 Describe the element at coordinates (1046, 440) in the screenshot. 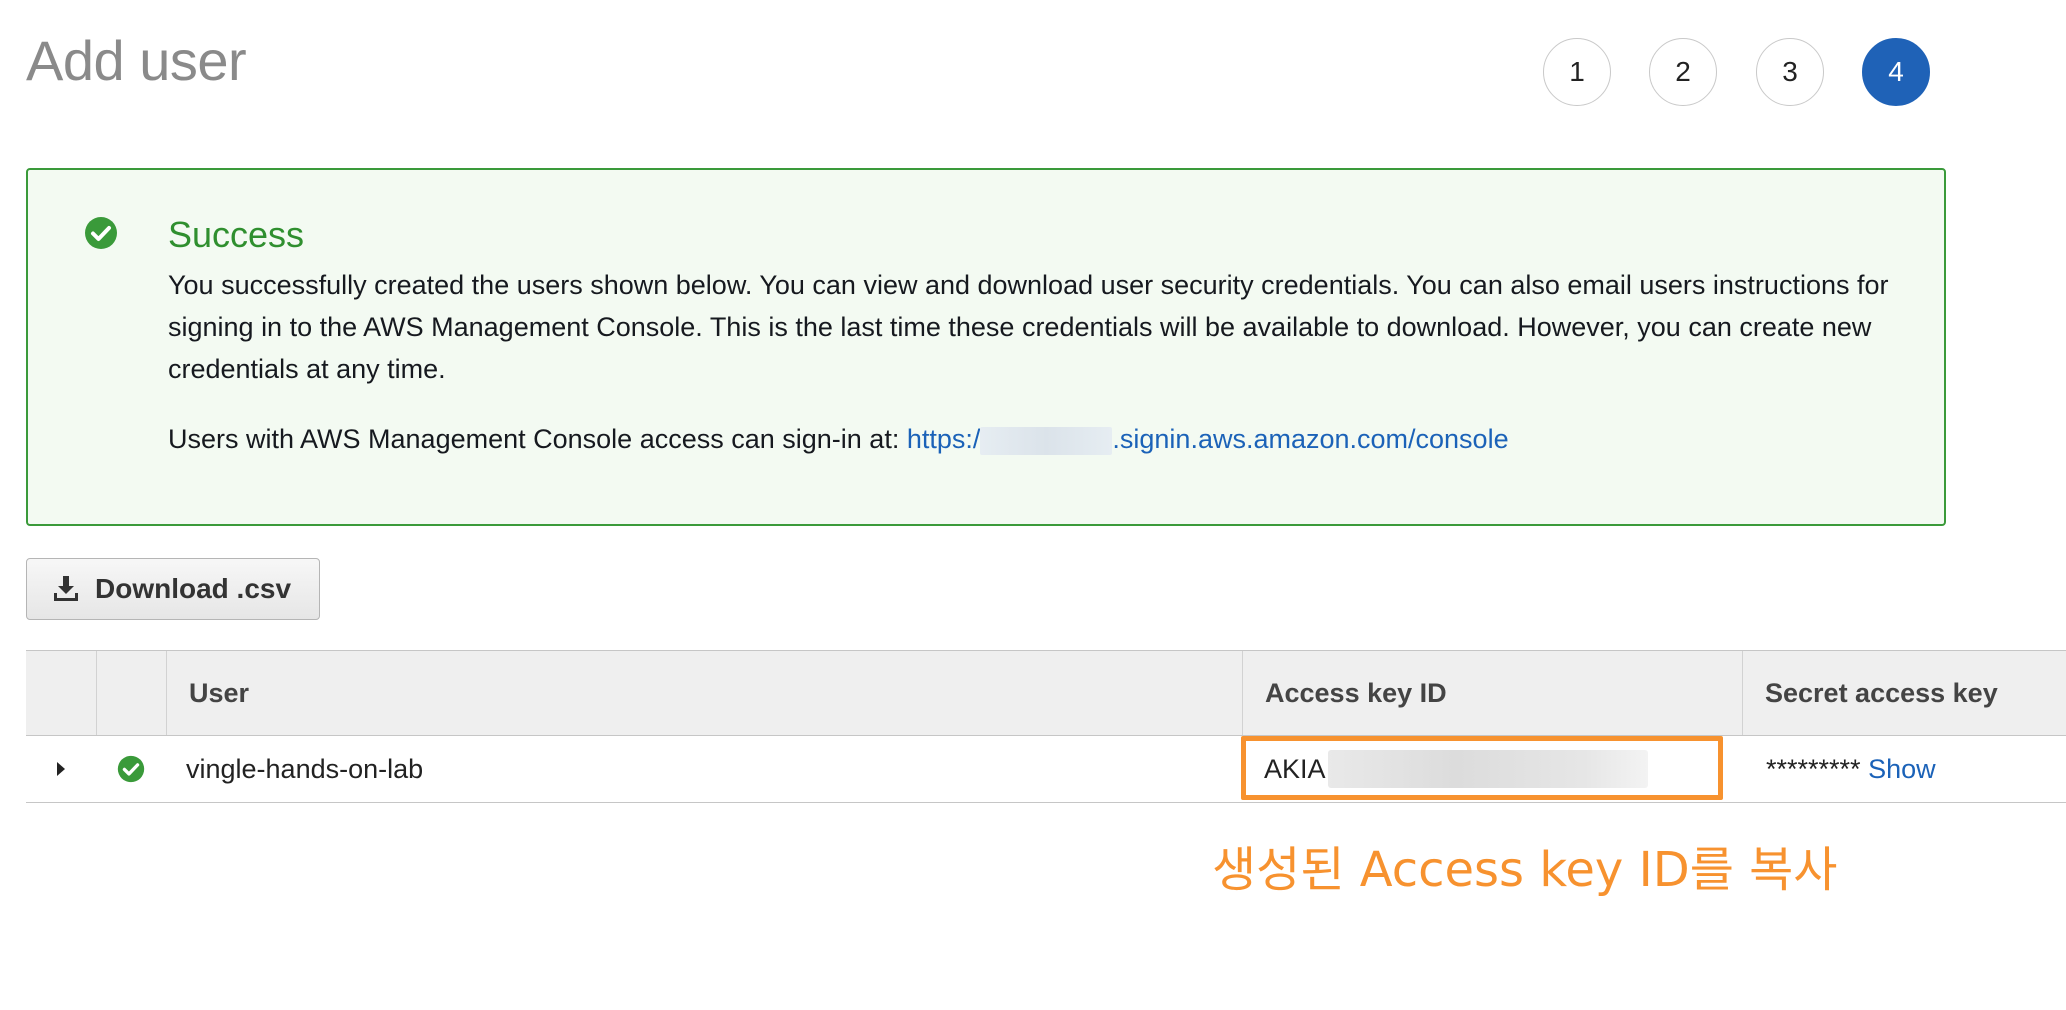

I see `redacted-account-id` at that location.